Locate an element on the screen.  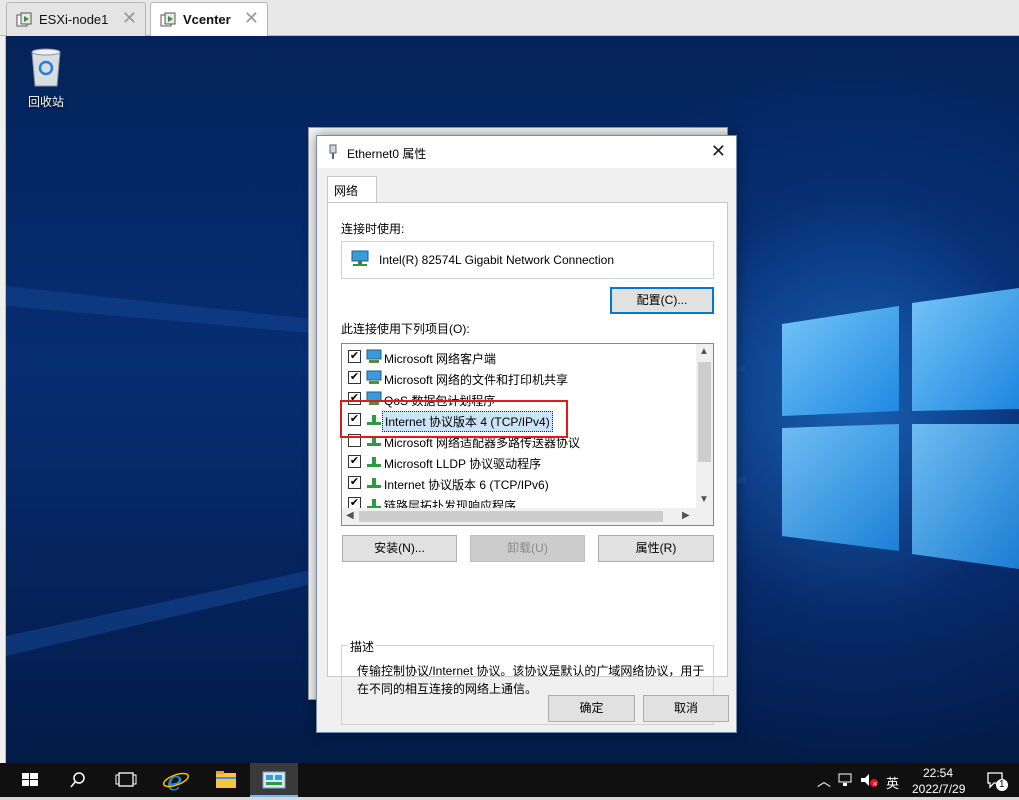
taskbar-internet-explorer: e is located at coordinates (176, 780).